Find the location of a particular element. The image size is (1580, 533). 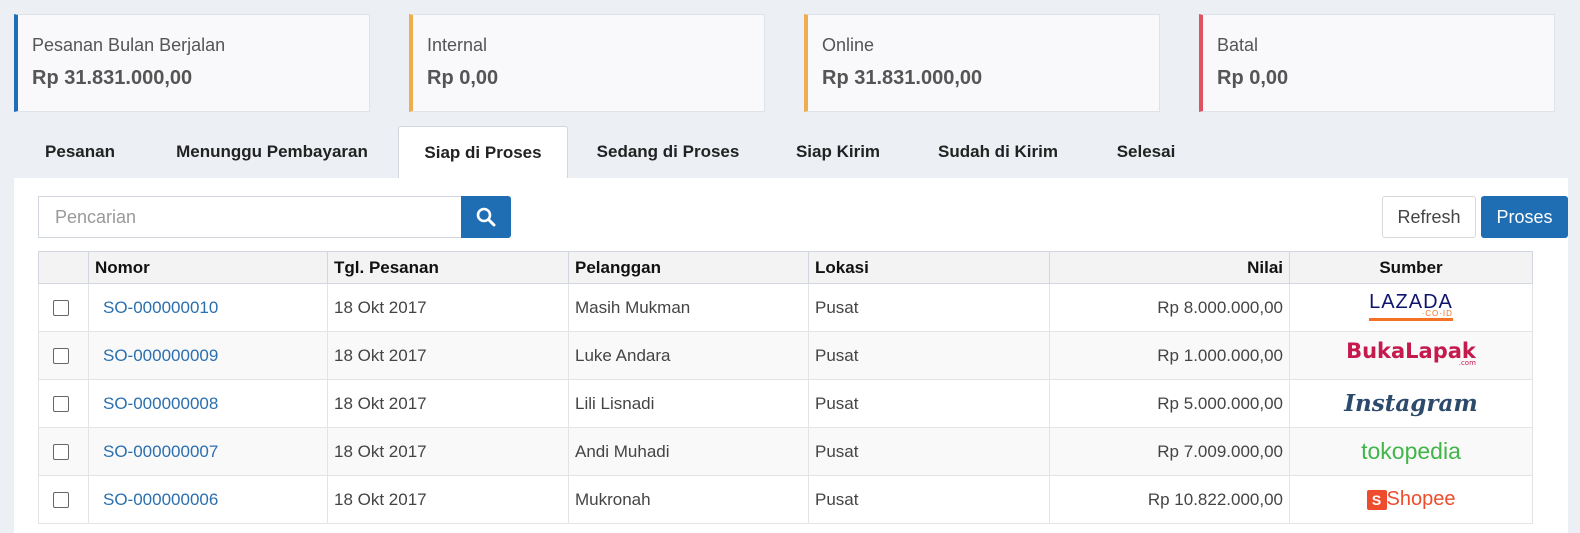

source-cell: S Shopee is located at coordinates (1411, 499).